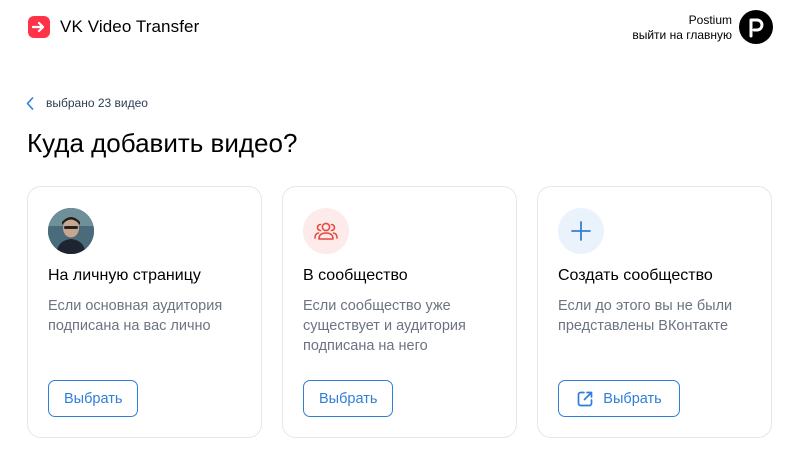  What do you see at coordinates (124, 275) in the screenshot?
I see `card-title: На личную страницу` at bounding box center [124, 275].